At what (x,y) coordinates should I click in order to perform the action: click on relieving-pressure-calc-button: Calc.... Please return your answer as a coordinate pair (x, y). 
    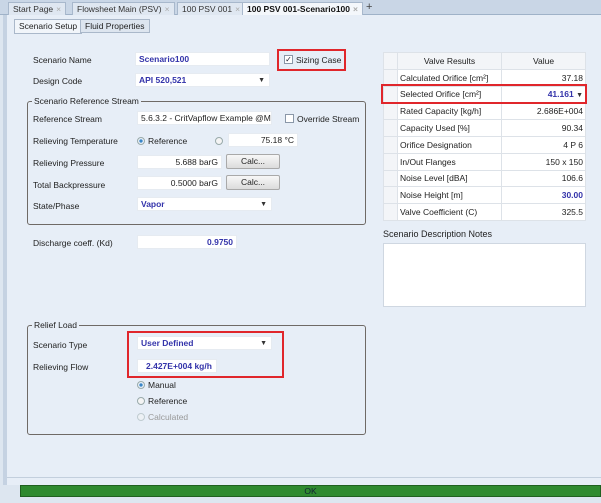
    Looking at the image, I should click on (253, 161).